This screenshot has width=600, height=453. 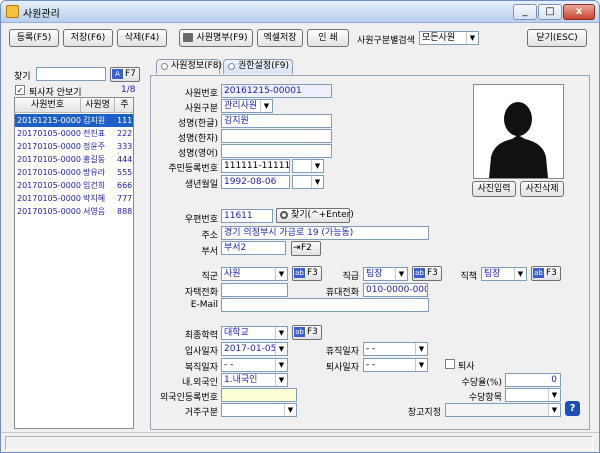 I want to click on rrn-label: 주민등록번호, so click(x=193, y=169).